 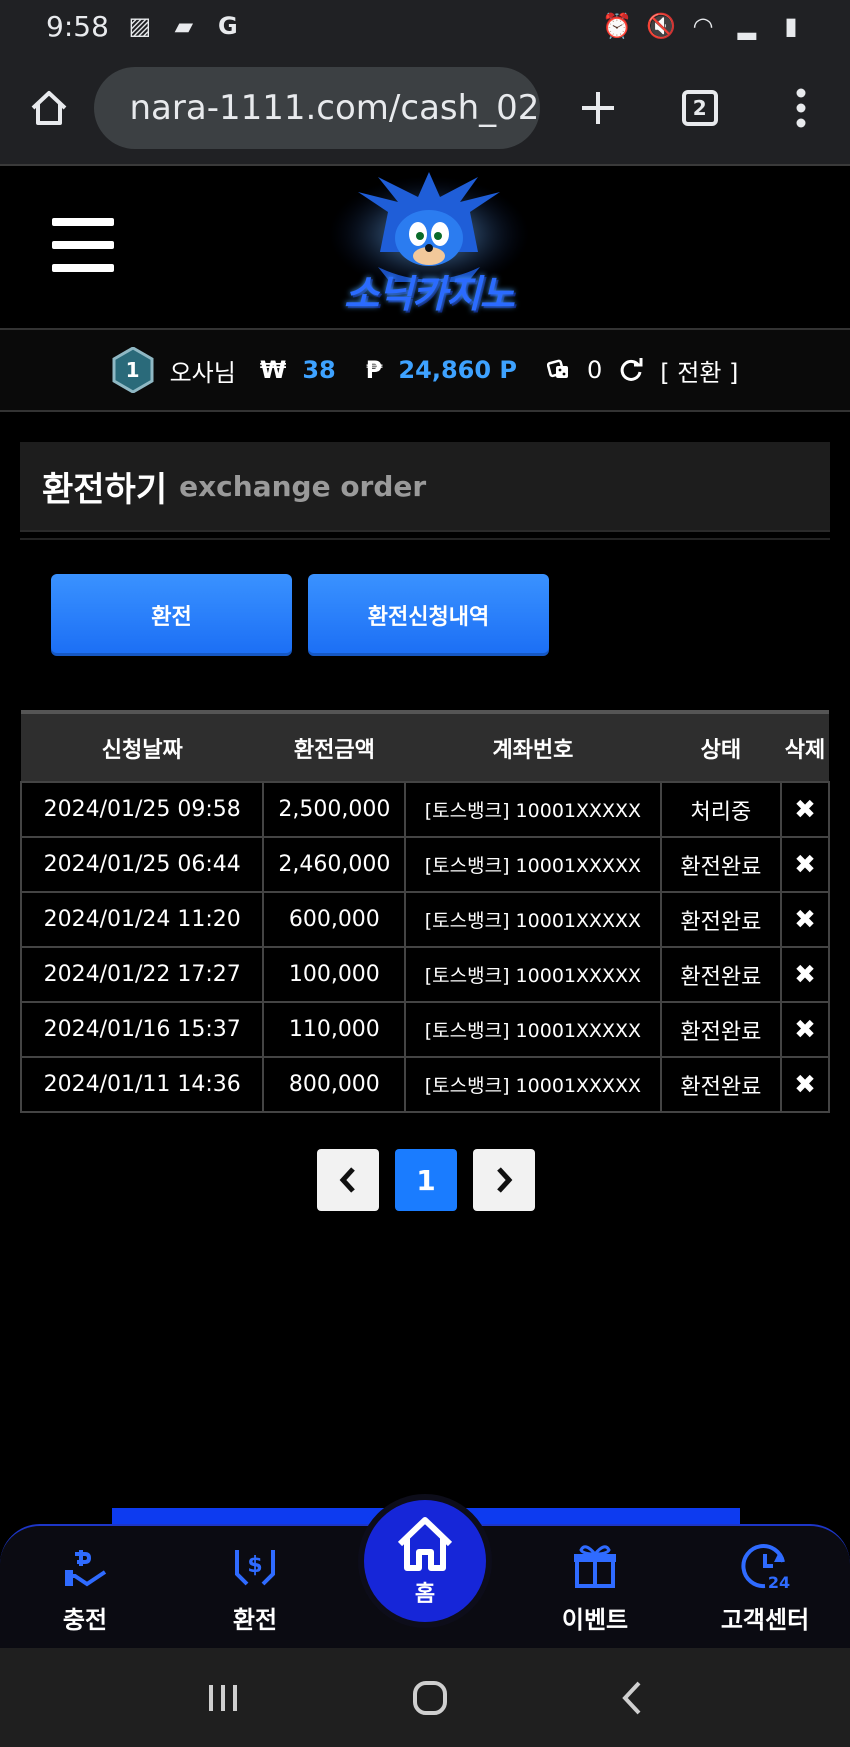 What do you see at coordinates (273, 370) in the screenshot?
I see `won-icon: ₩` at bounding box center [273, 370].